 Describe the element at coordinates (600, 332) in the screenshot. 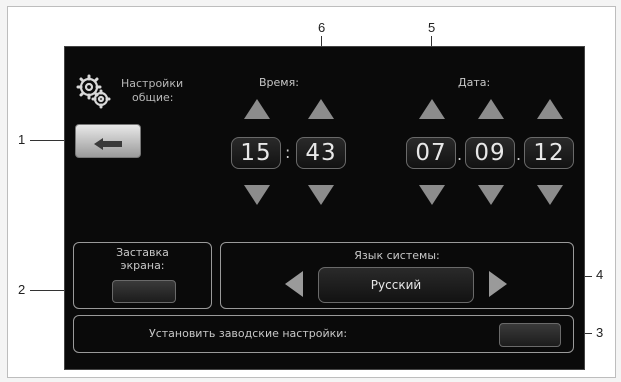

I see `callout-3: 3` at that location.